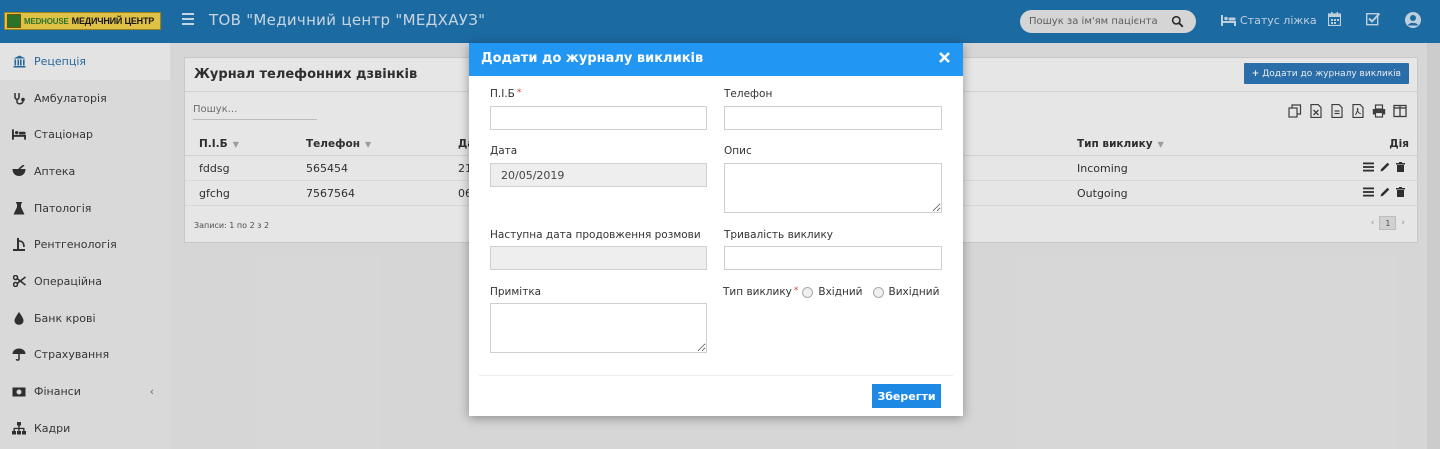 The width and height of the screenshot is (1440, 449). What do you see at coordinates (761, 292) in the screenshot?
I see `call-type-label: Тип виклику *` at bounding box center [761, 292].